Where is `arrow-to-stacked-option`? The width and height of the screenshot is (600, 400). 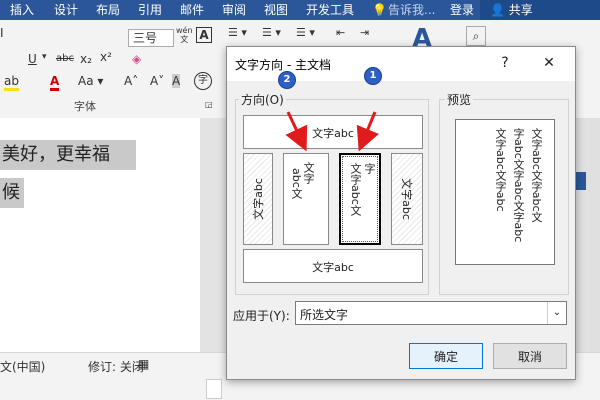 arrow-to-stacked-option is located at coordinates (296, 131).